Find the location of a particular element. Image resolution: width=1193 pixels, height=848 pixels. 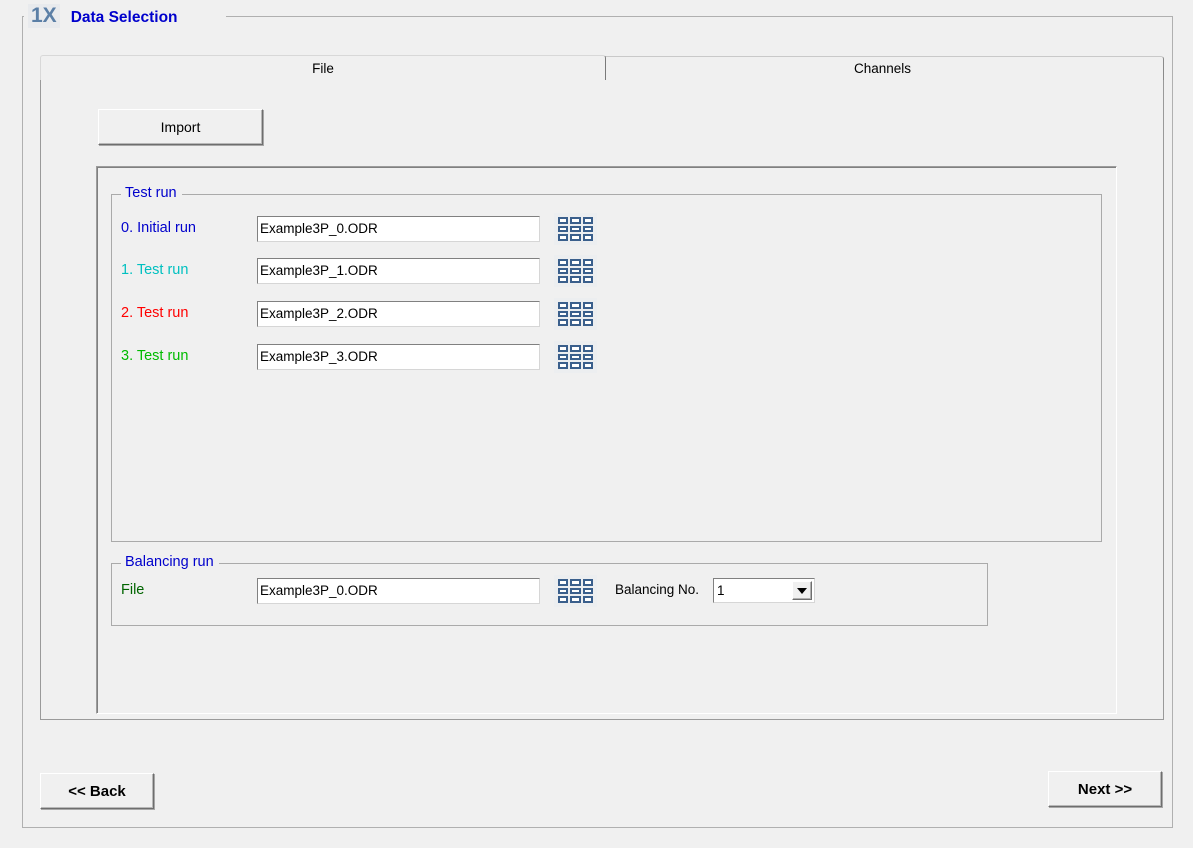

run-file-input-3: Example3P_3.ODR is located at coordinates (398, 357).